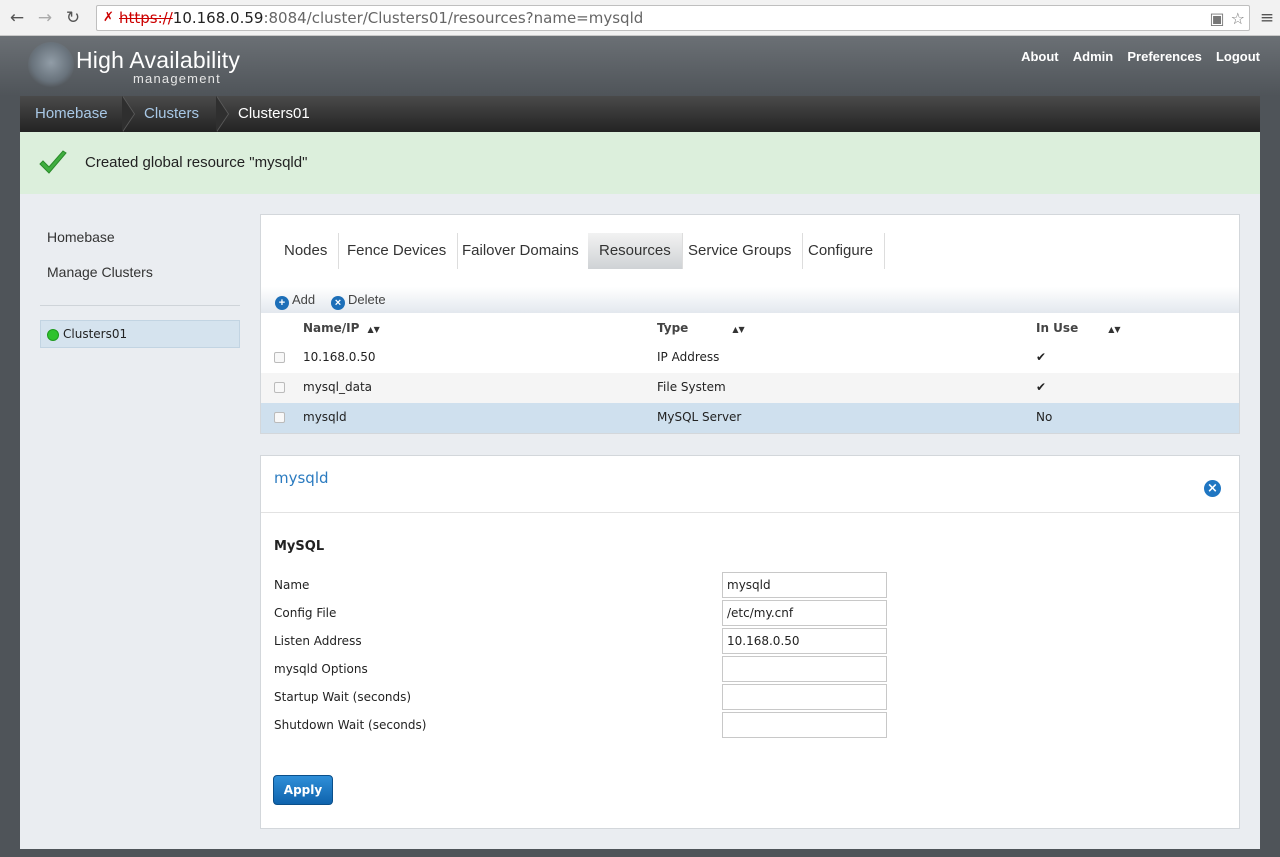 This screenshot has width=1280, height=857. I want to click on add-icon: +, so click(282, 303).